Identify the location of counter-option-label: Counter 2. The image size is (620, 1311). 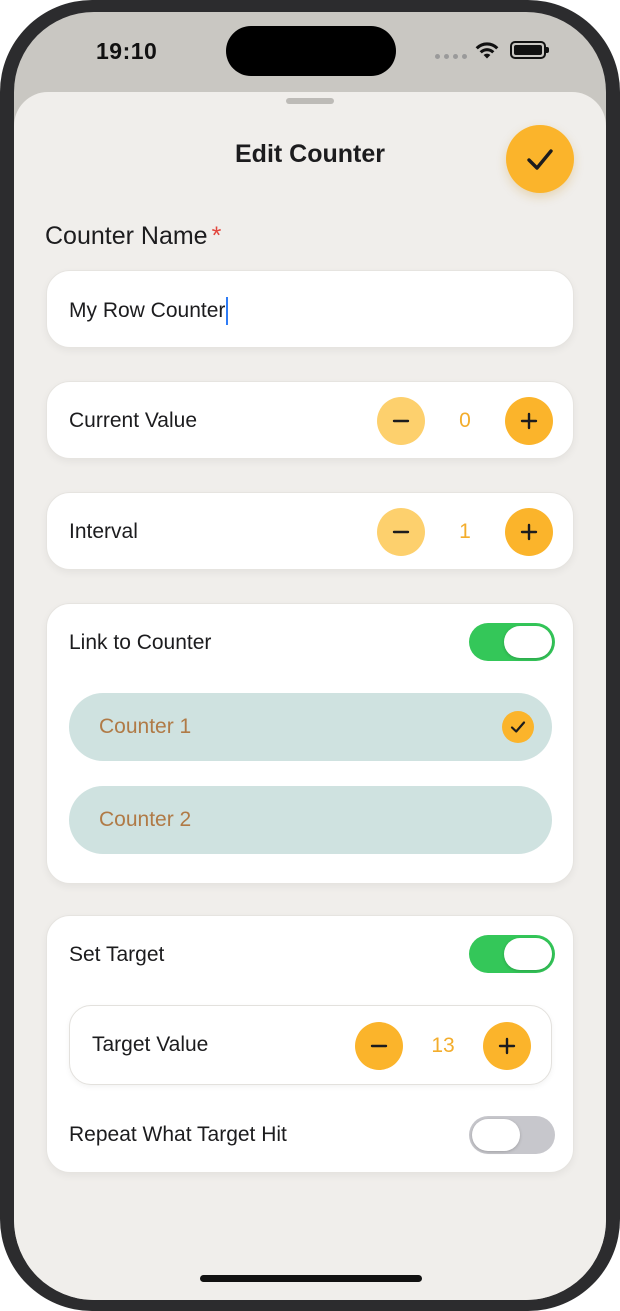
(145, 819).